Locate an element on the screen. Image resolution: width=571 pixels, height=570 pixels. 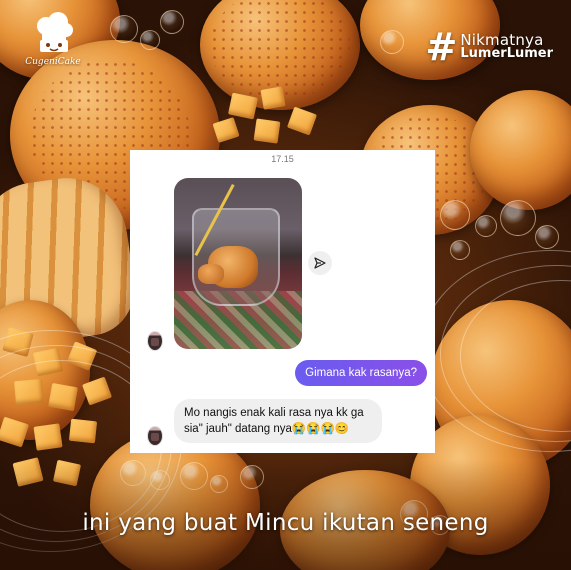
shared-photo-message is located at coordinates (238, 263).